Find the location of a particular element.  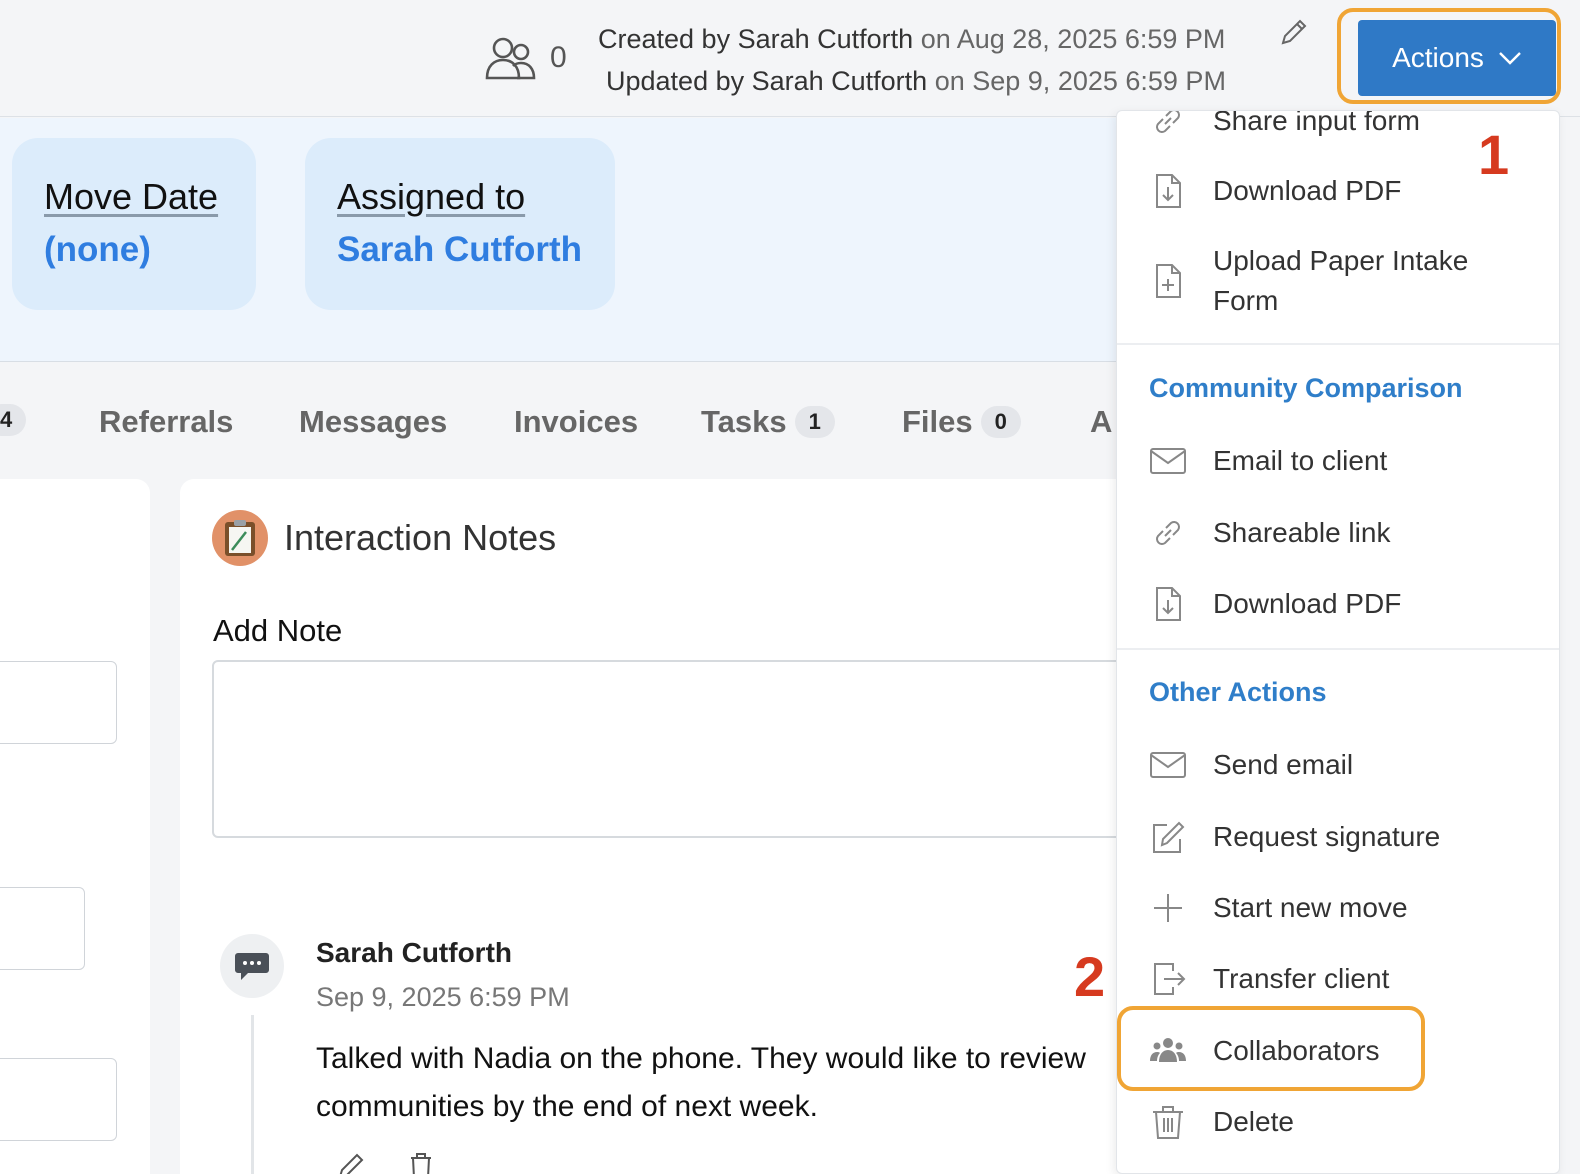

tab-label: A is located at coordinates (1101, 421).